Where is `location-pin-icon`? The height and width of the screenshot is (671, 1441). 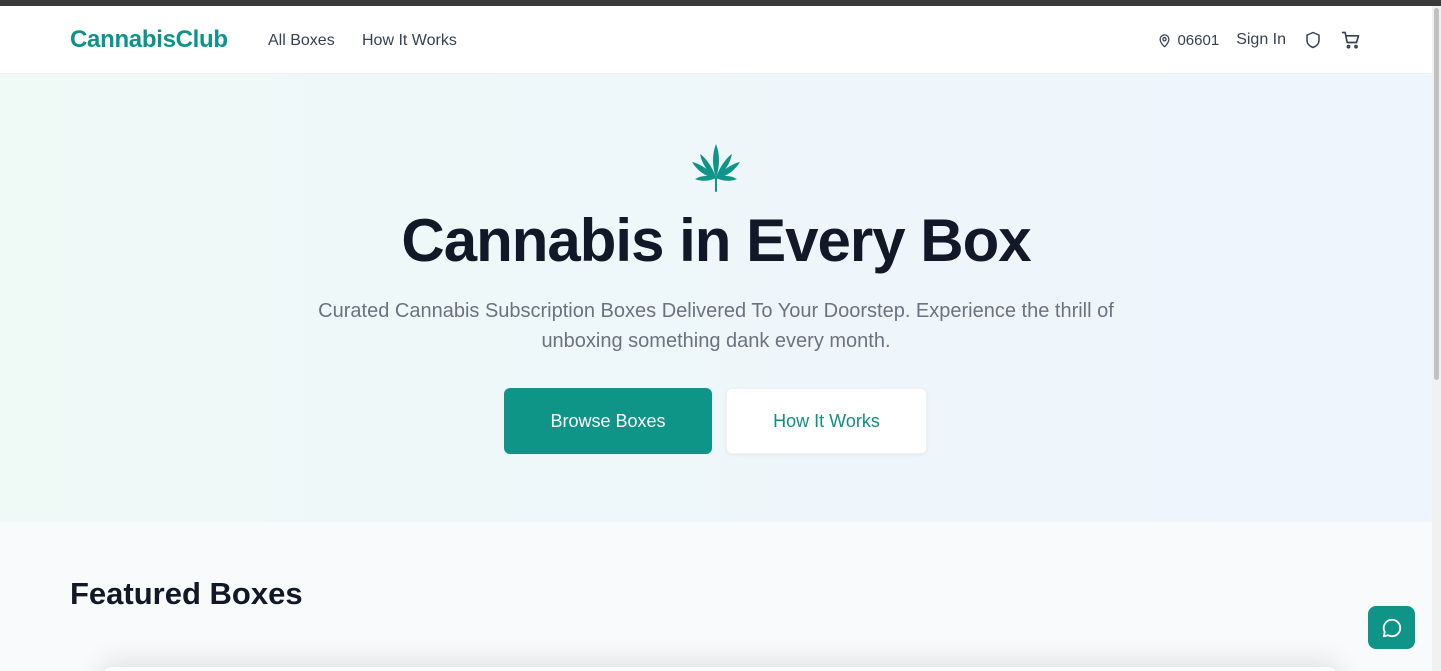 location-pin-icon is located at coordinates (1164, 40).